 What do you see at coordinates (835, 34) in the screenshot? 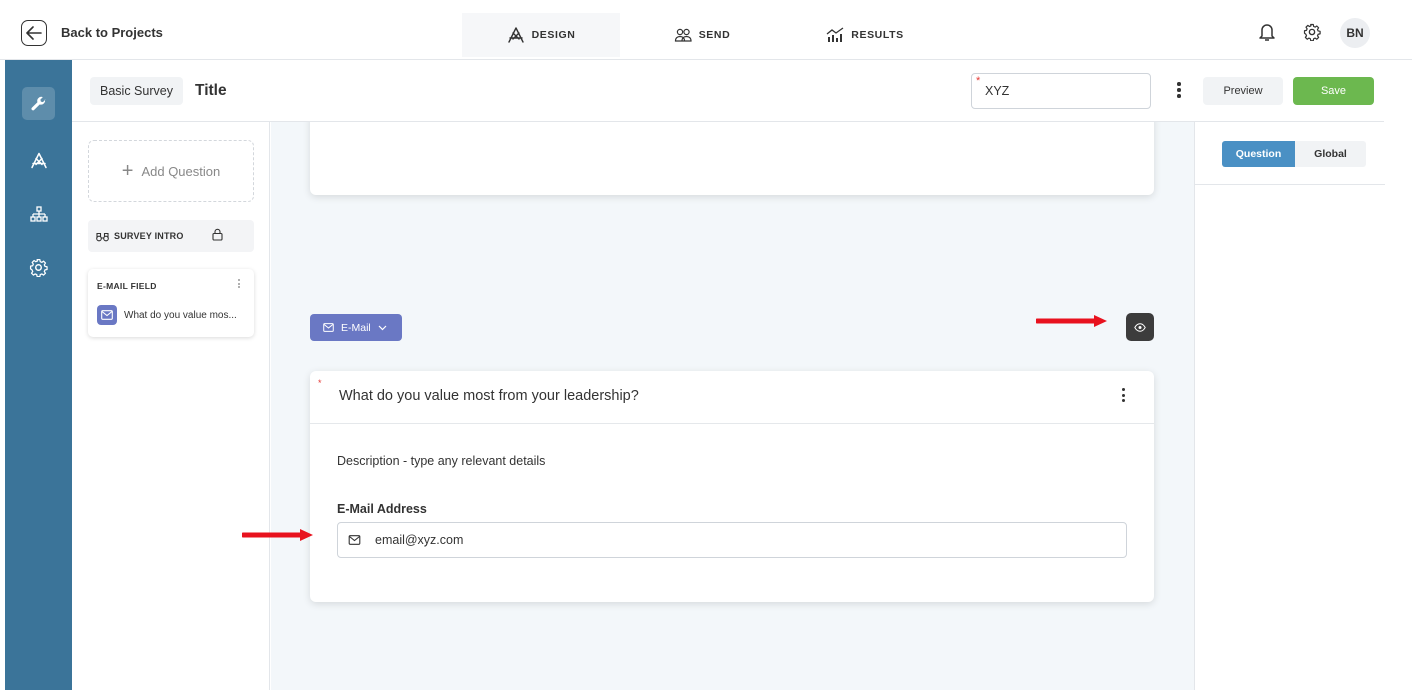
I see `chart-icon` at bounding box center [835, 34].